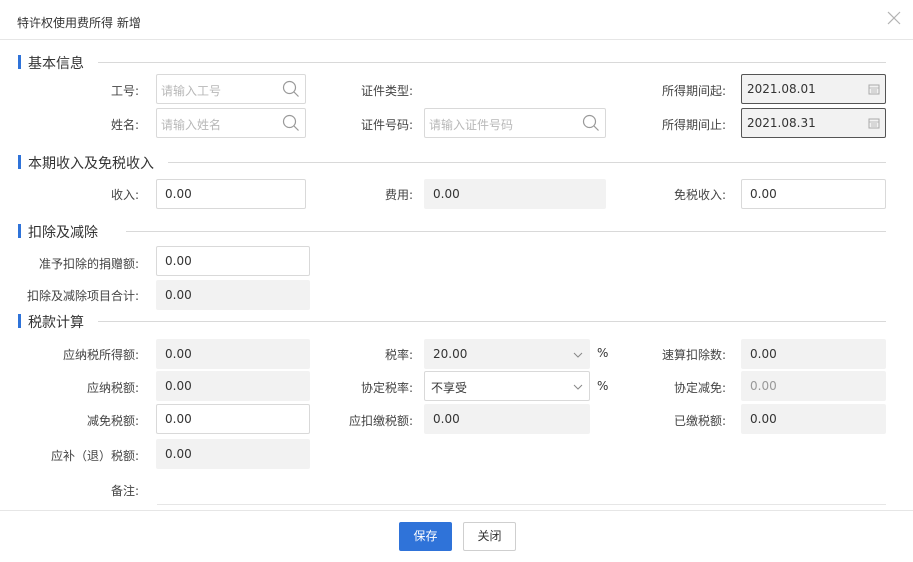 This screenshot has height=562, width=913. What do you see at coordinates (693, 355) in the screenshot?
I see `quick-deduction-label: 速算扣除数:` at bounding box center [693, 355].